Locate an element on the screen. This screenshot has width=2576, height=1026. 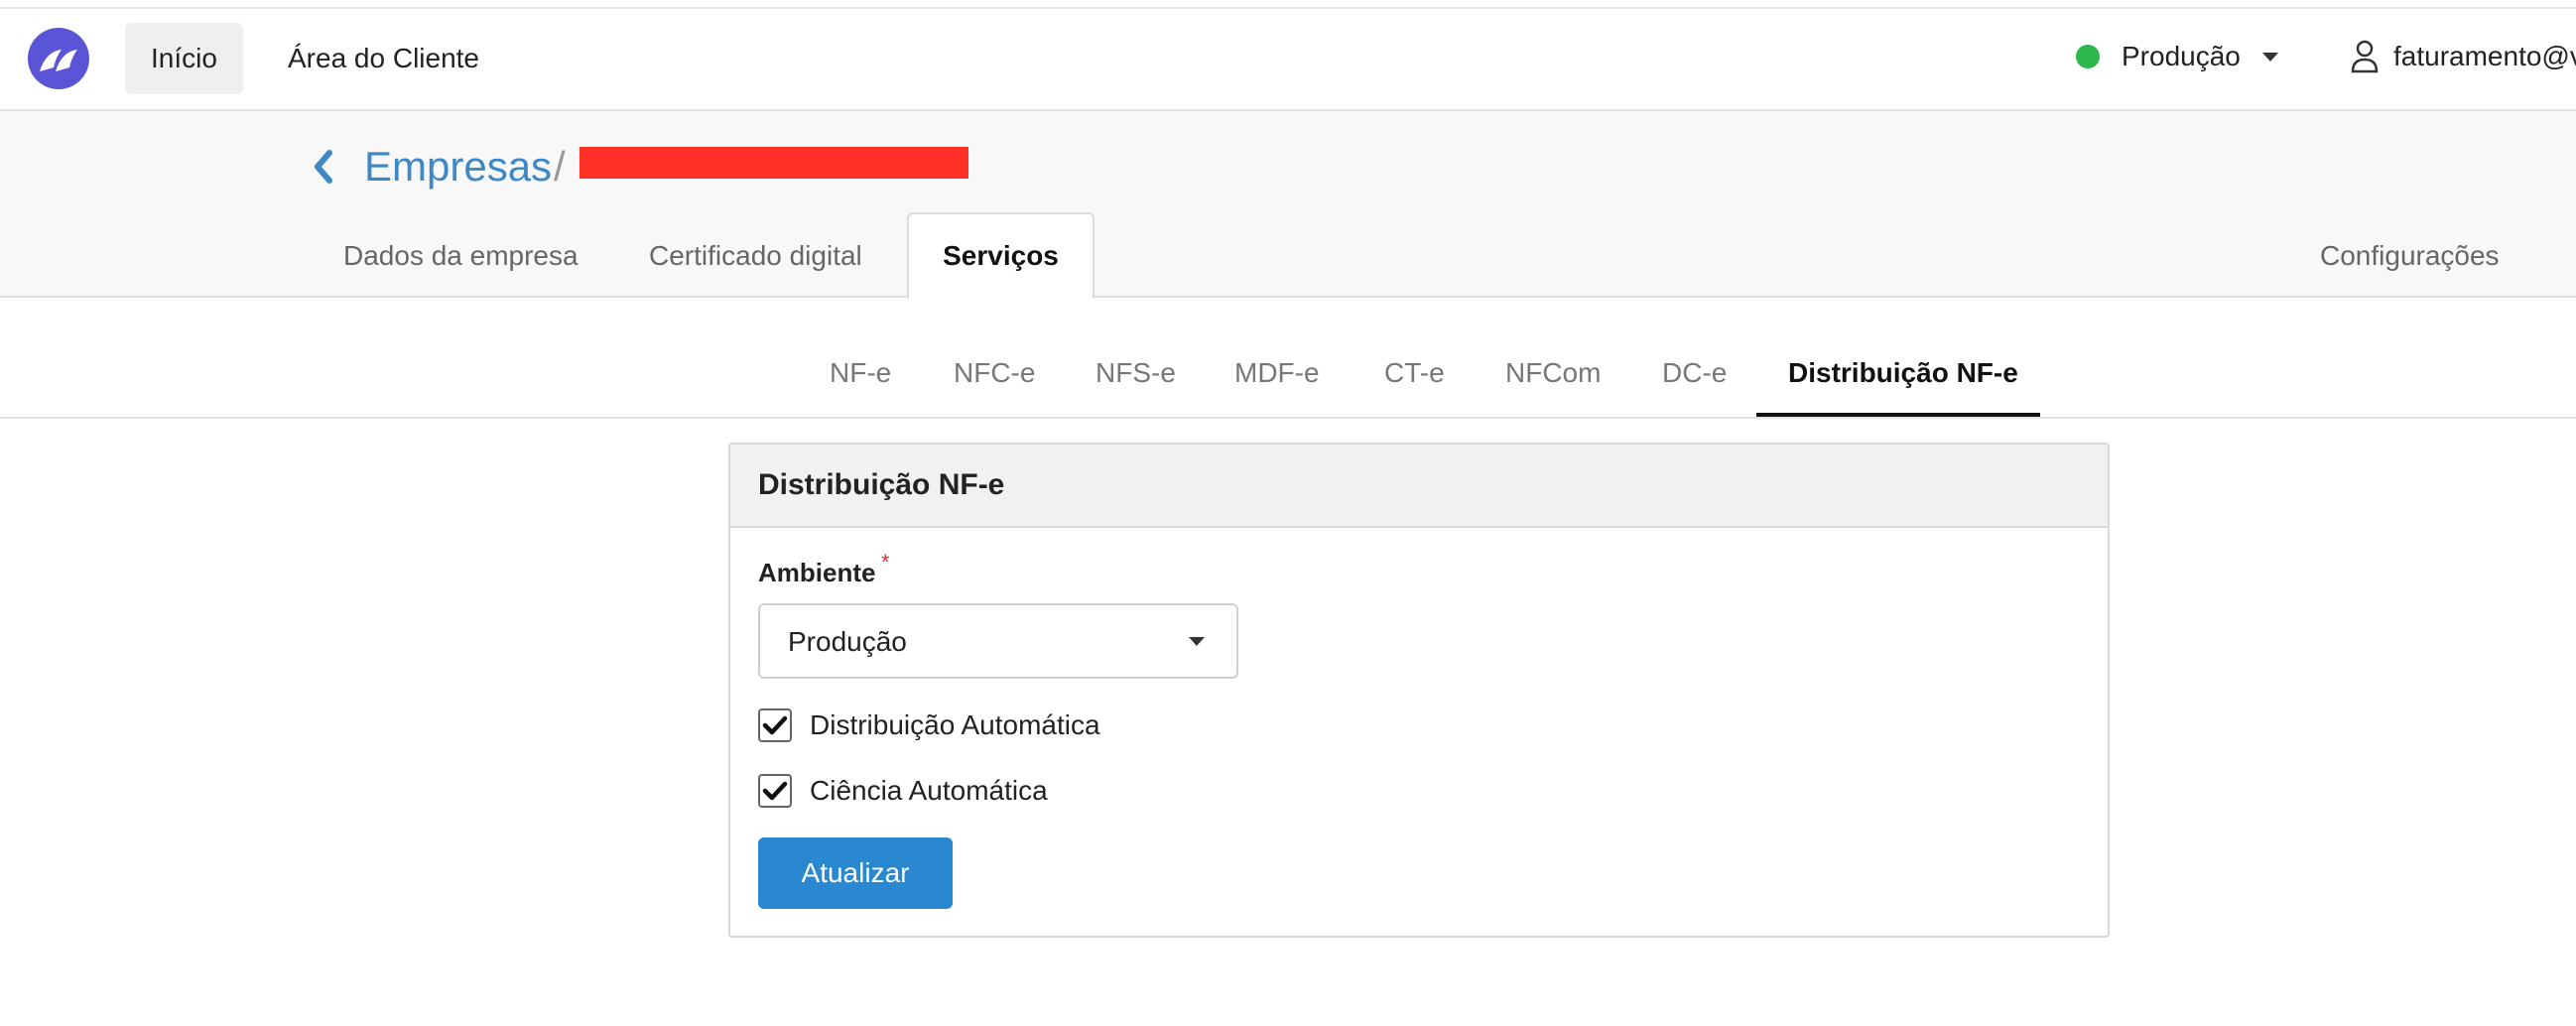
service-tab-nfe: NF-e is located at coordinates (861, 373).